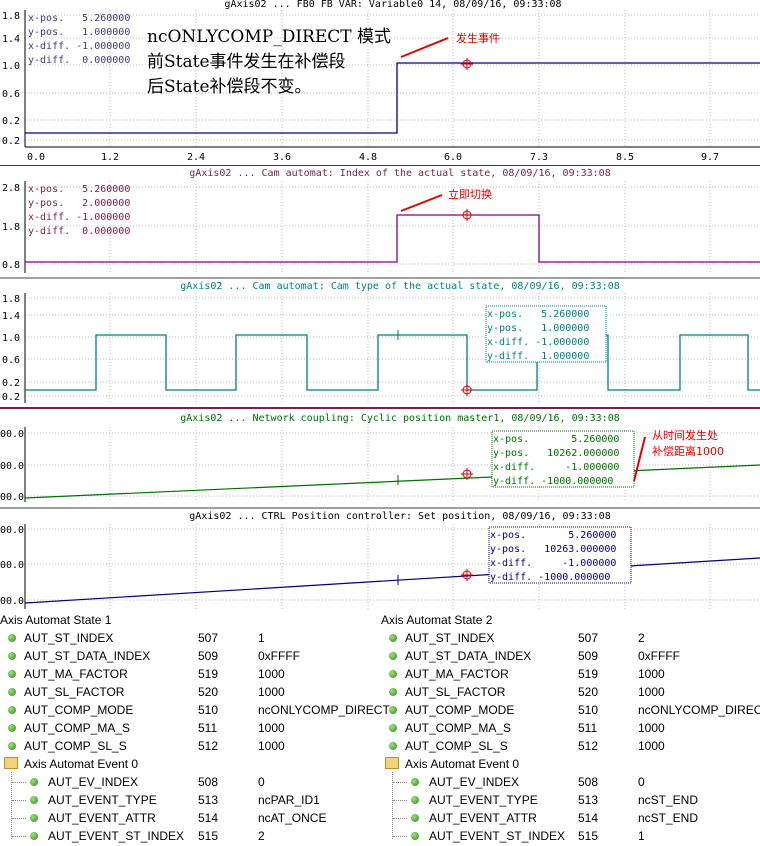  I want to click on param-row: AUT_EVENT_ATTR 514 ncAT_ONCE, so click(190, 818).